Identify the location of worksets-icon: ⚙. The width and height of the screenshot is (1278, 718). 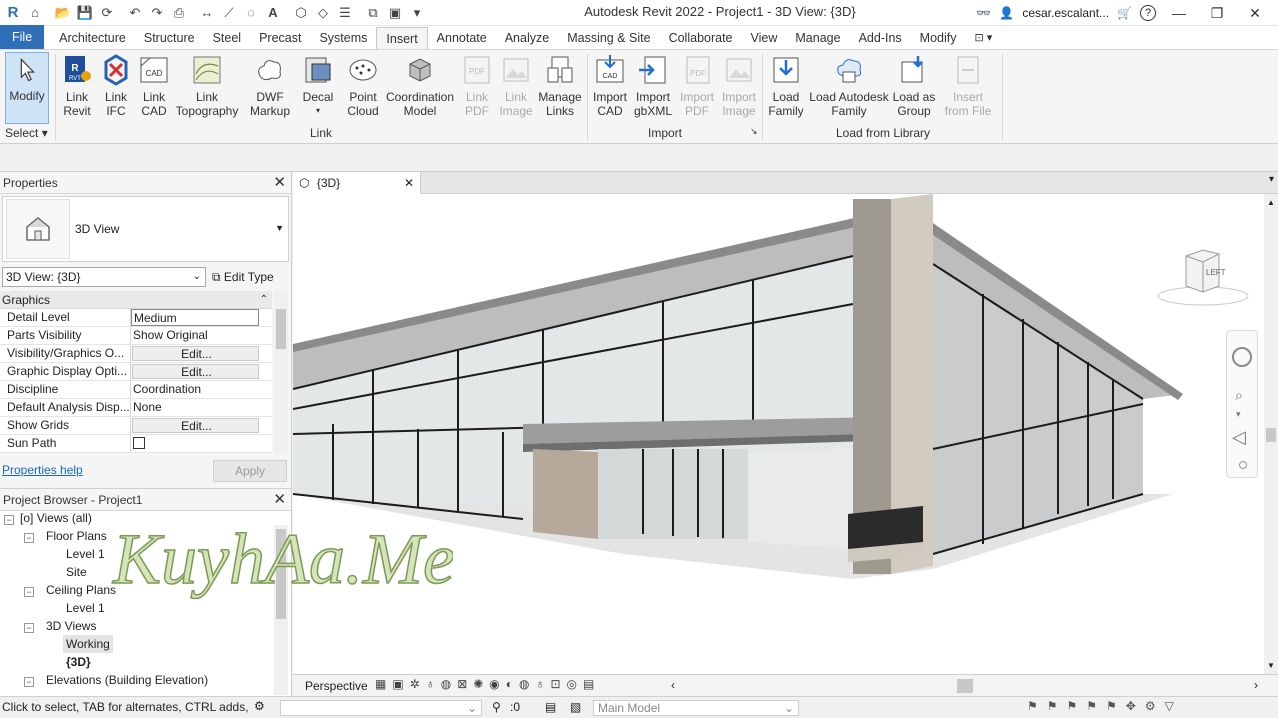
(259, 706).